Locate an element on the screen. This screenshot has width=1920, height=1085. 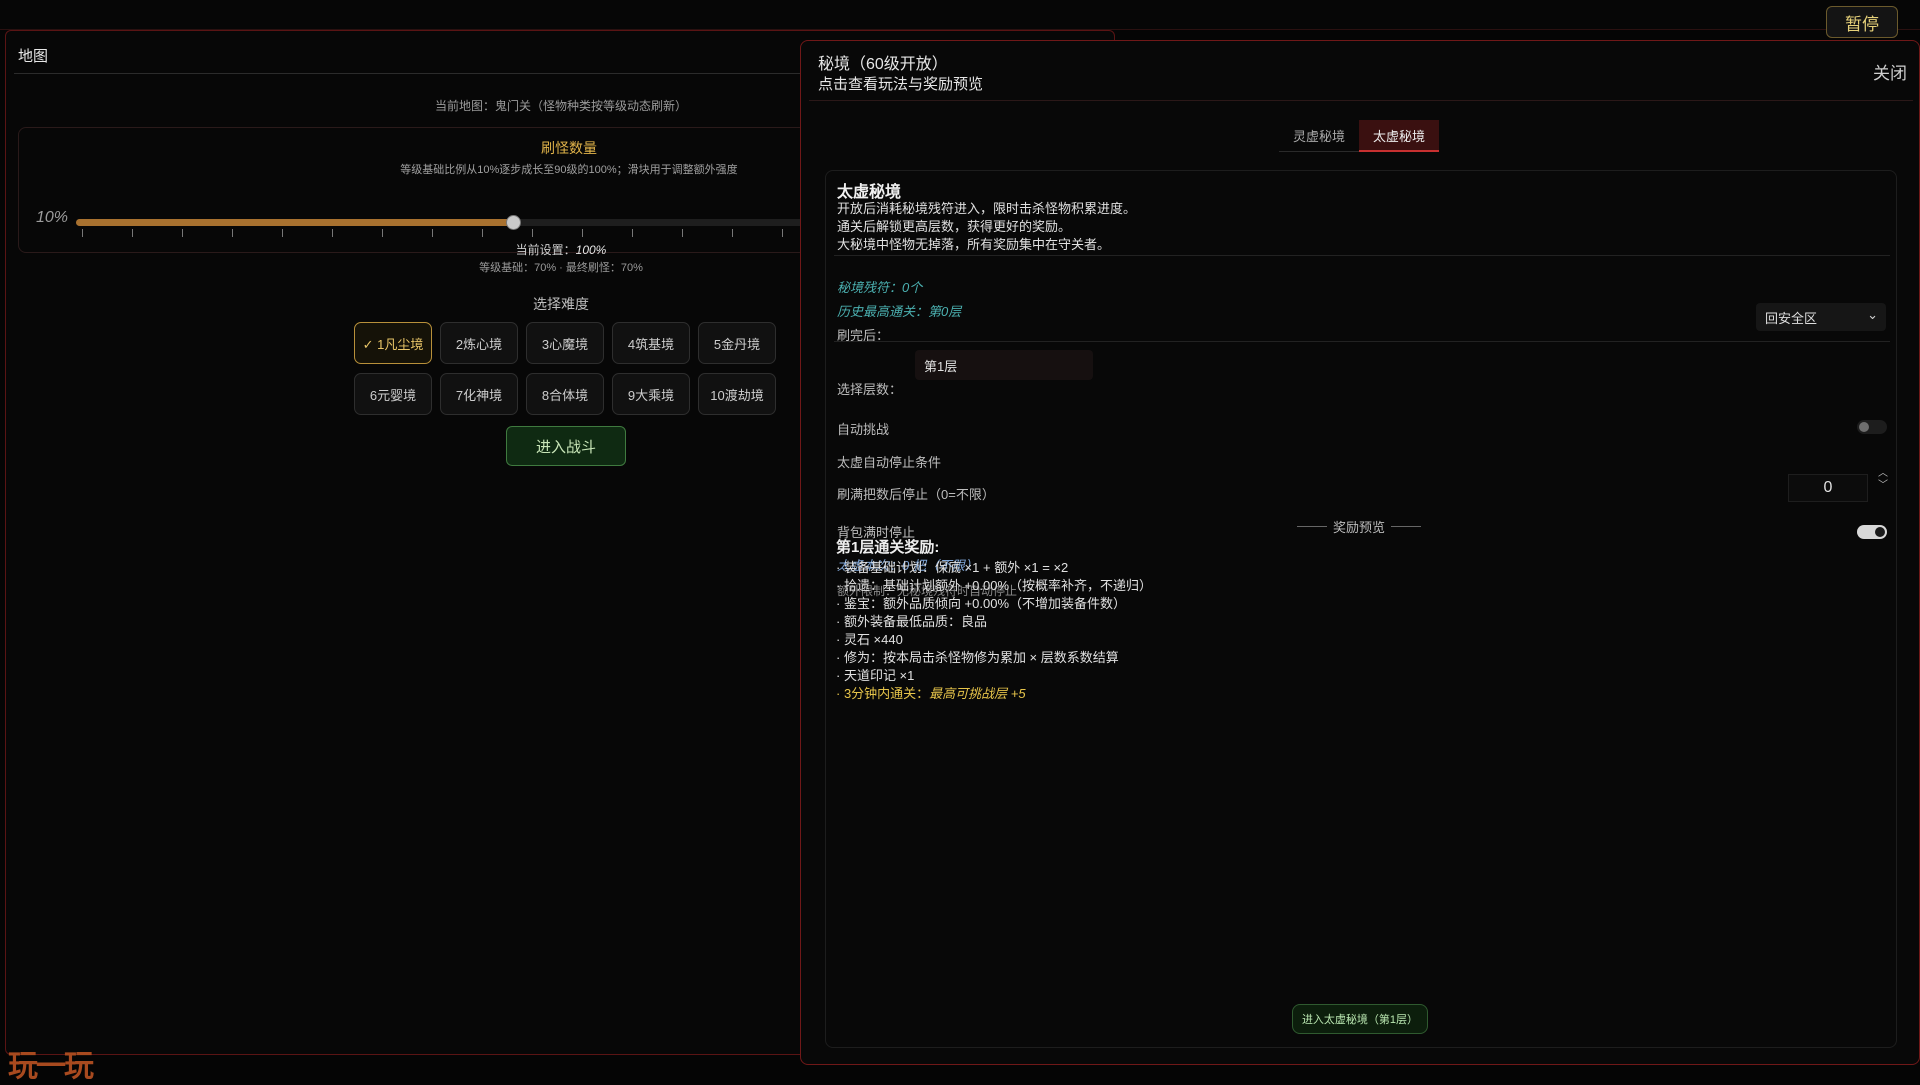
stop-conditions-title: 太虚自动停止条件 is located at coordinates (889, 462).